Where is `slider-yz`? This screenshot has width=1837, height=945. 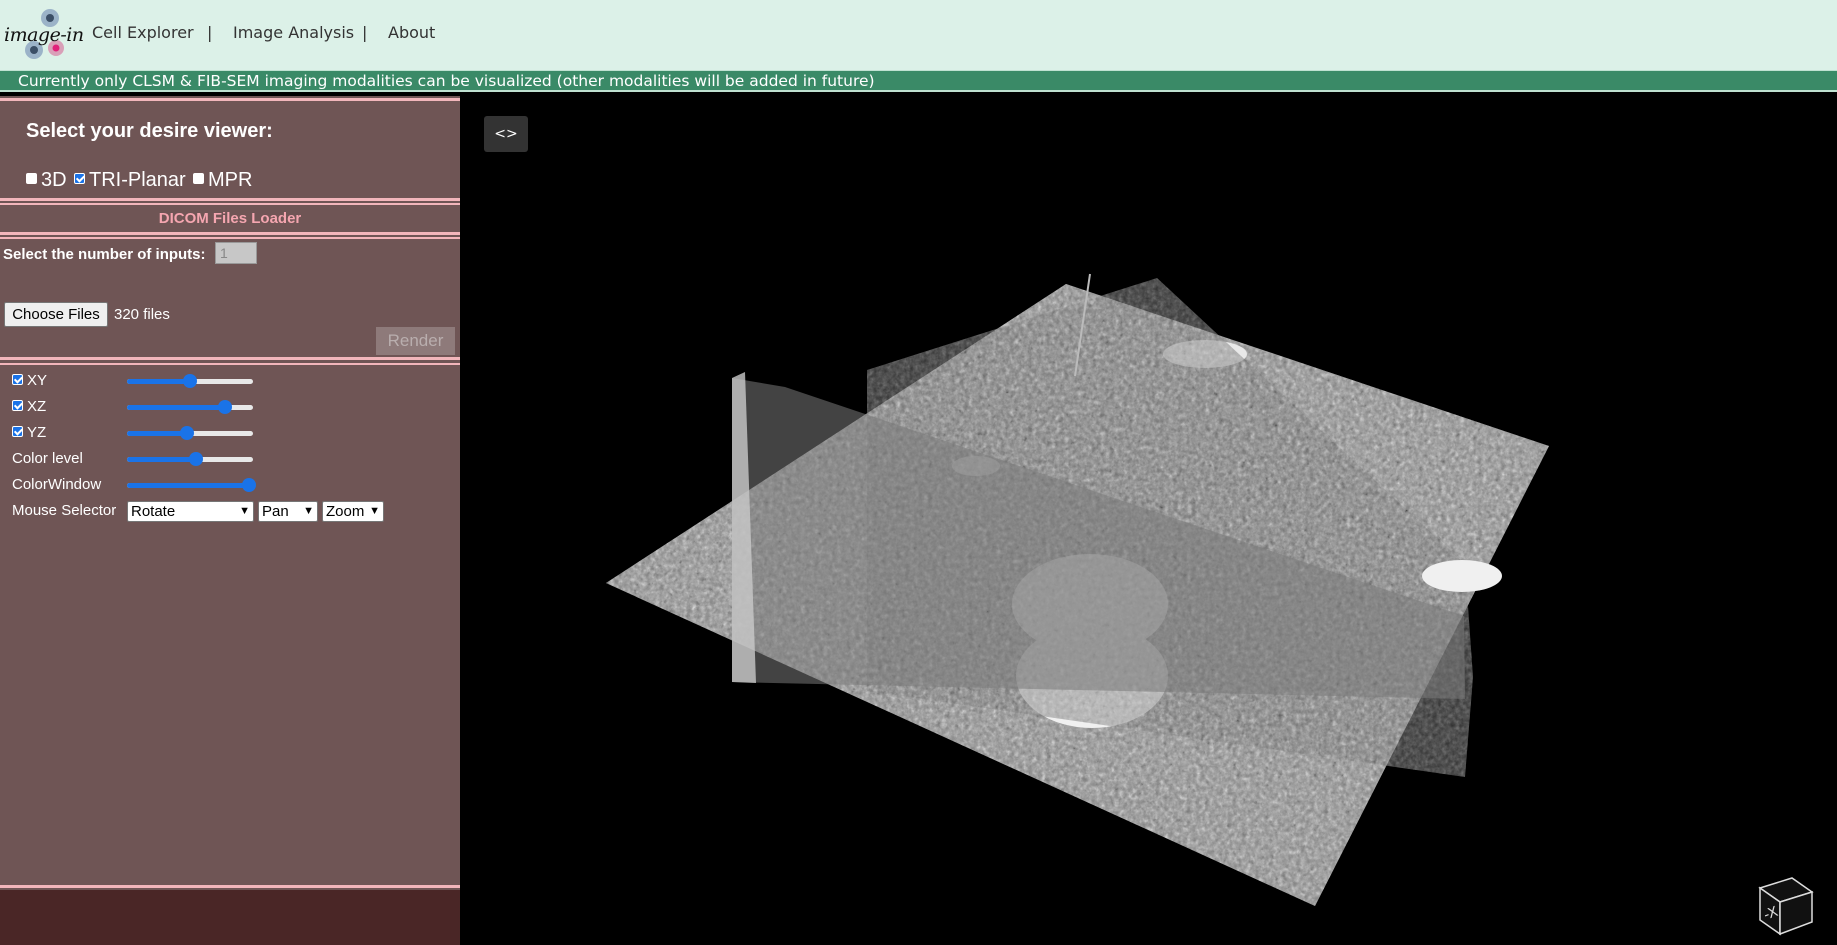
slider-yz is located at coordinates (190, 433).